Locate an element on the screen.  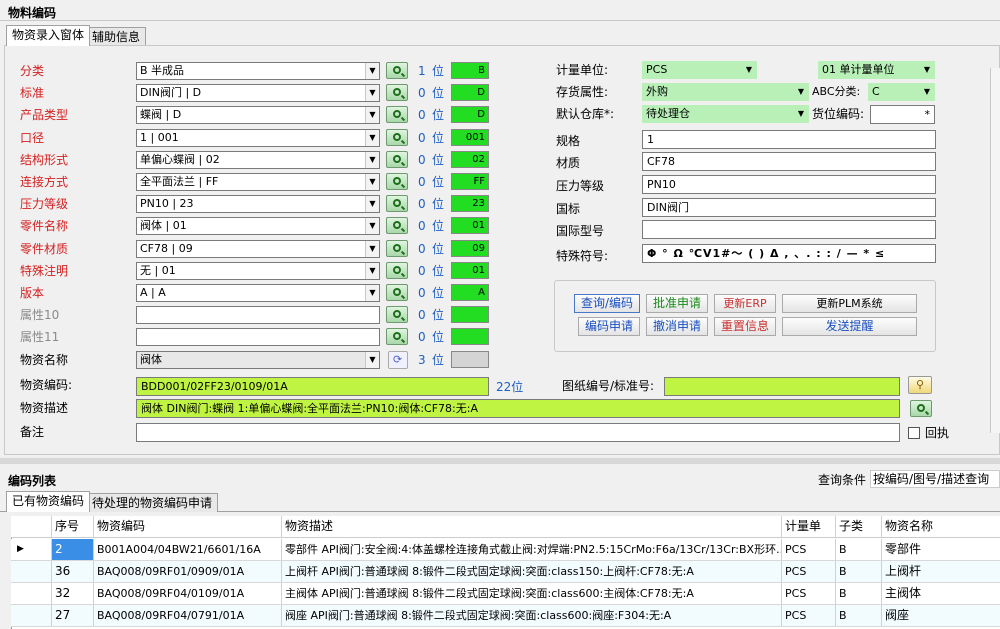
national-std-field: DIN阀门 is located at coordinates (789, 207).